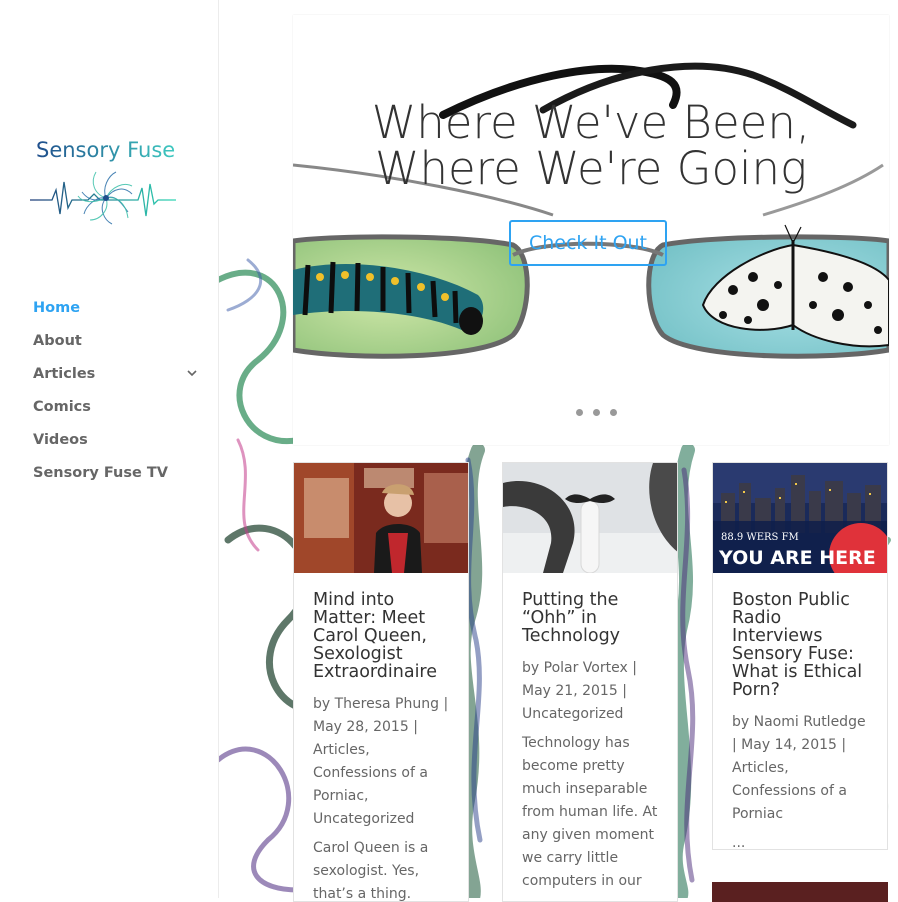  What do you see at coordinates (118, 446) in the screenshot?
I see `nav-item-videos: Videos` at bounding box center [118, 446].